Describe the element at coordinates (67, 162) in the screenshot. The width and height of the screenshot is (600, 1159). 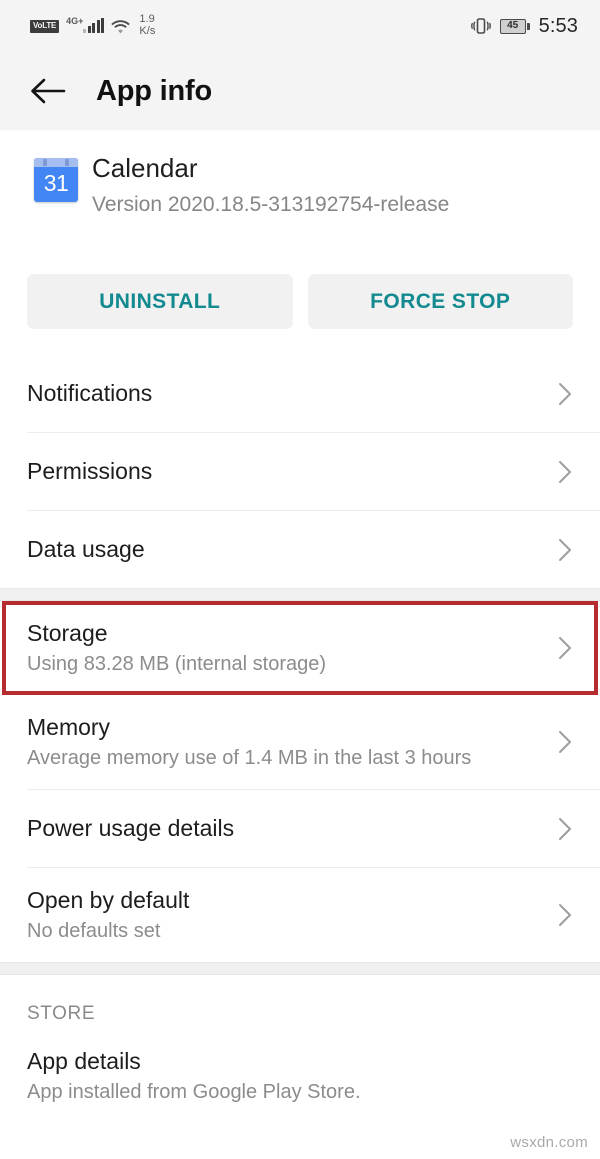
I see `calendar-icon-ring-right` at that location.